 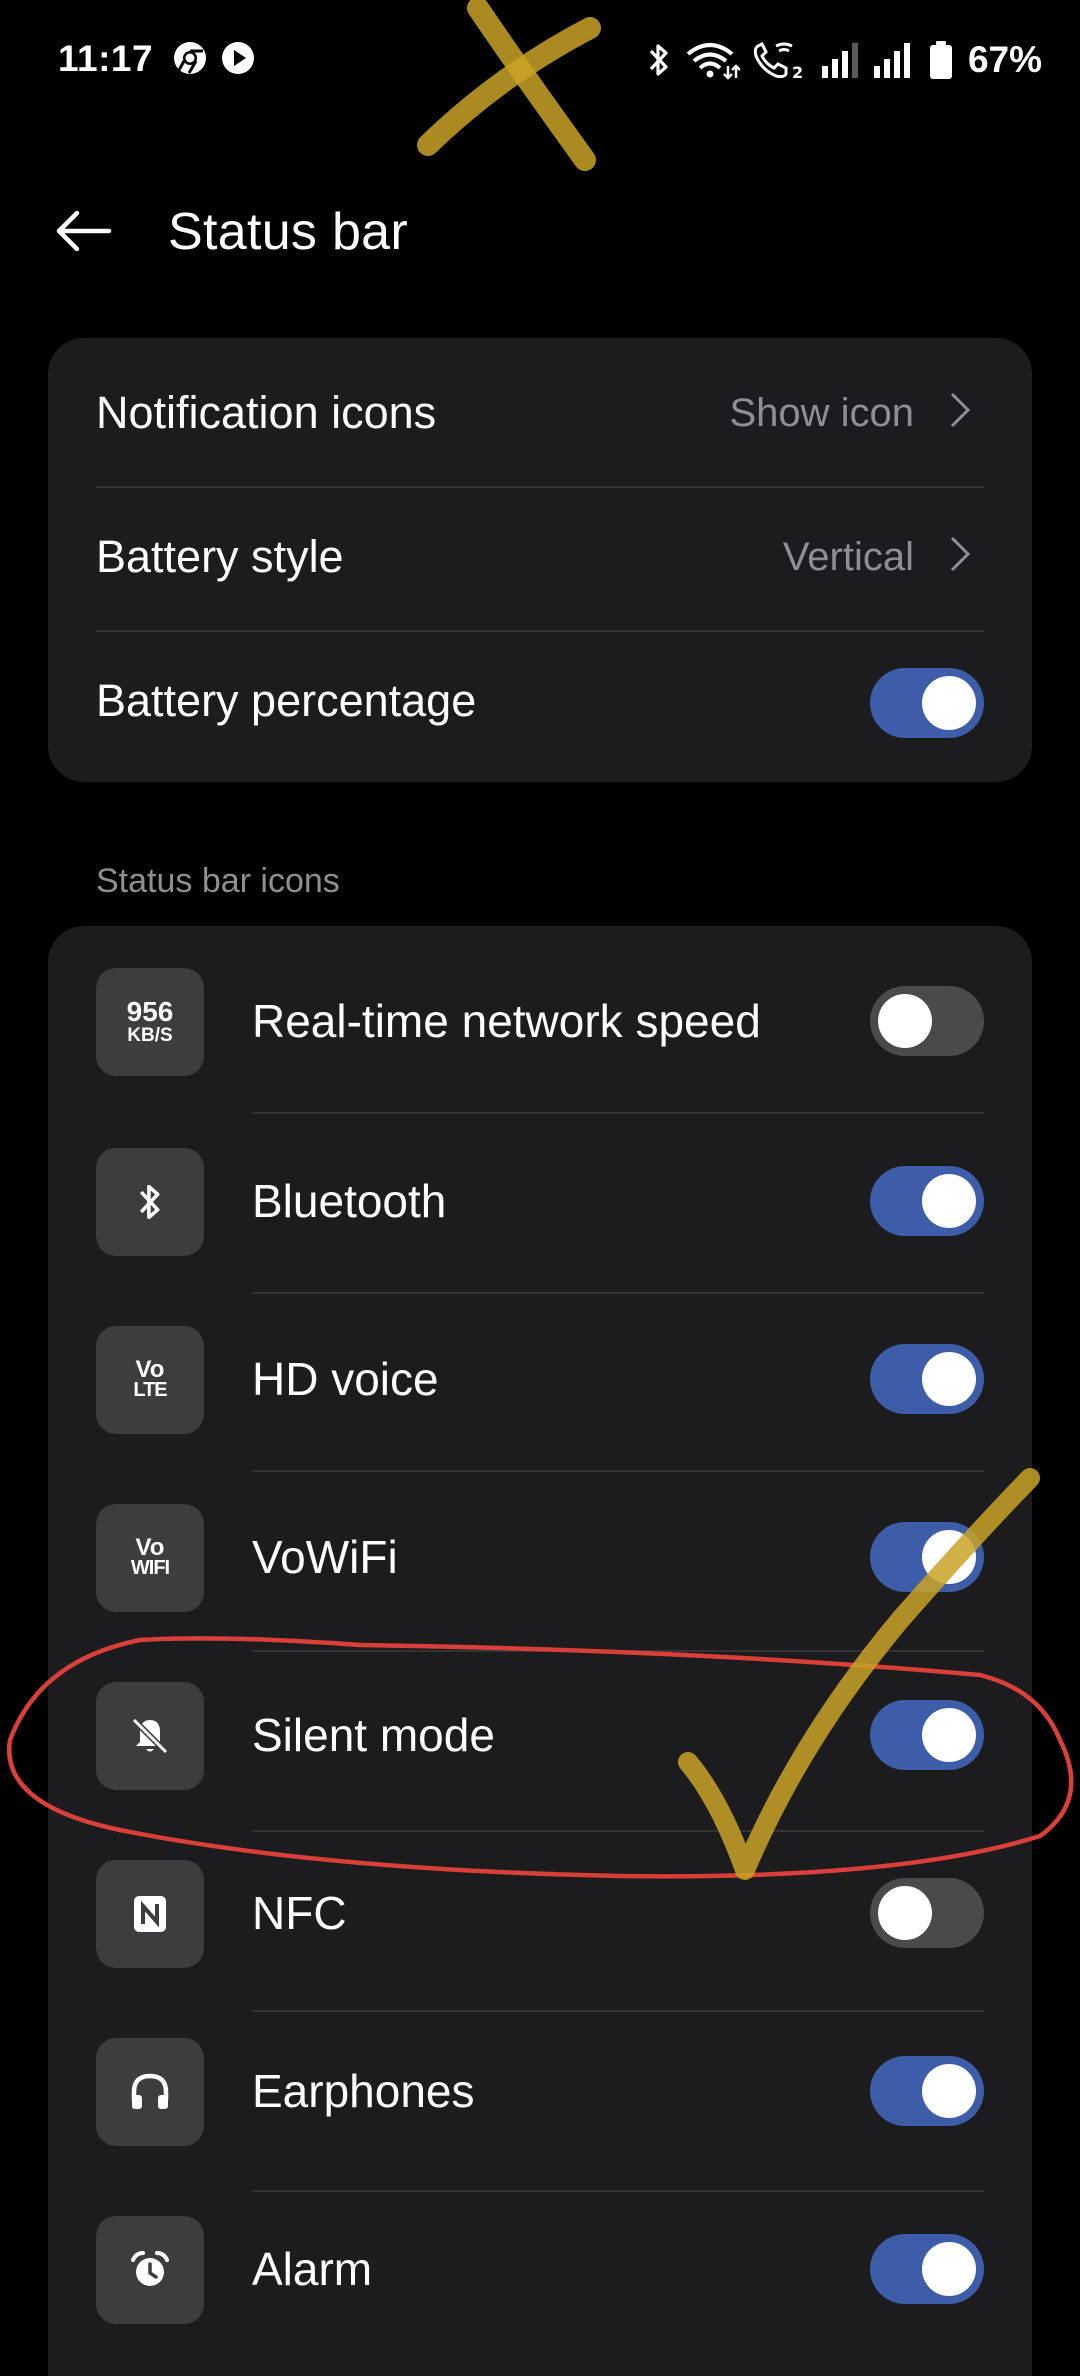 I want to click on row-label: Real-time network speed, so click(x=506, y=1021).